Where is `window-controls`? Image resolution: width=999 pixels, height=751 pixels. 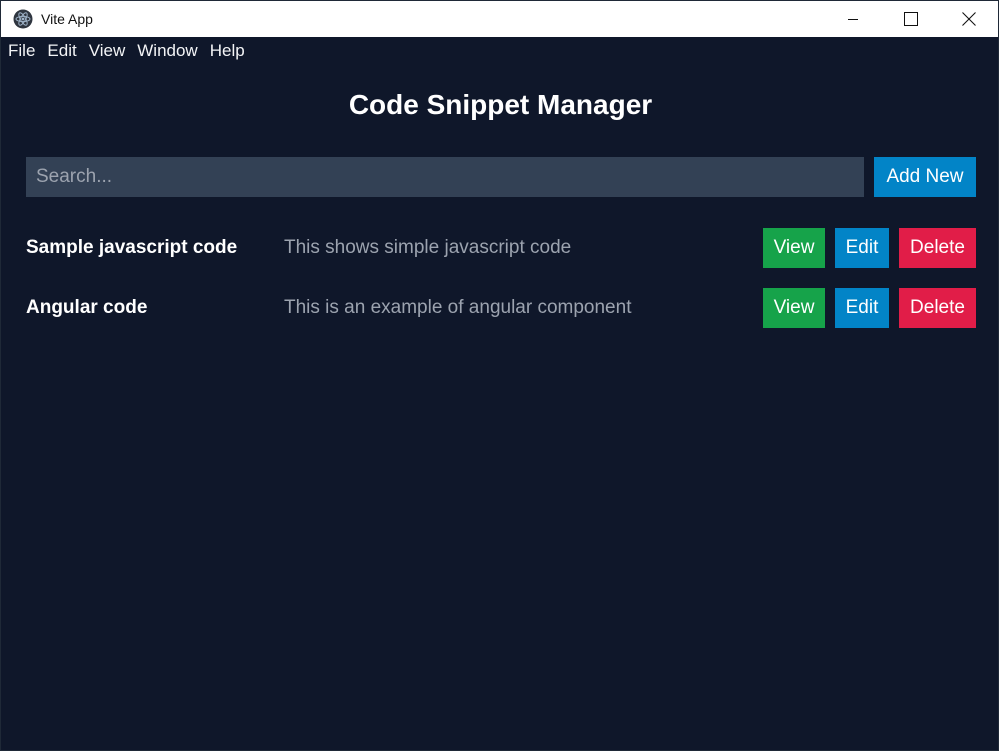
window-controls is located at coordinates (911, 19).